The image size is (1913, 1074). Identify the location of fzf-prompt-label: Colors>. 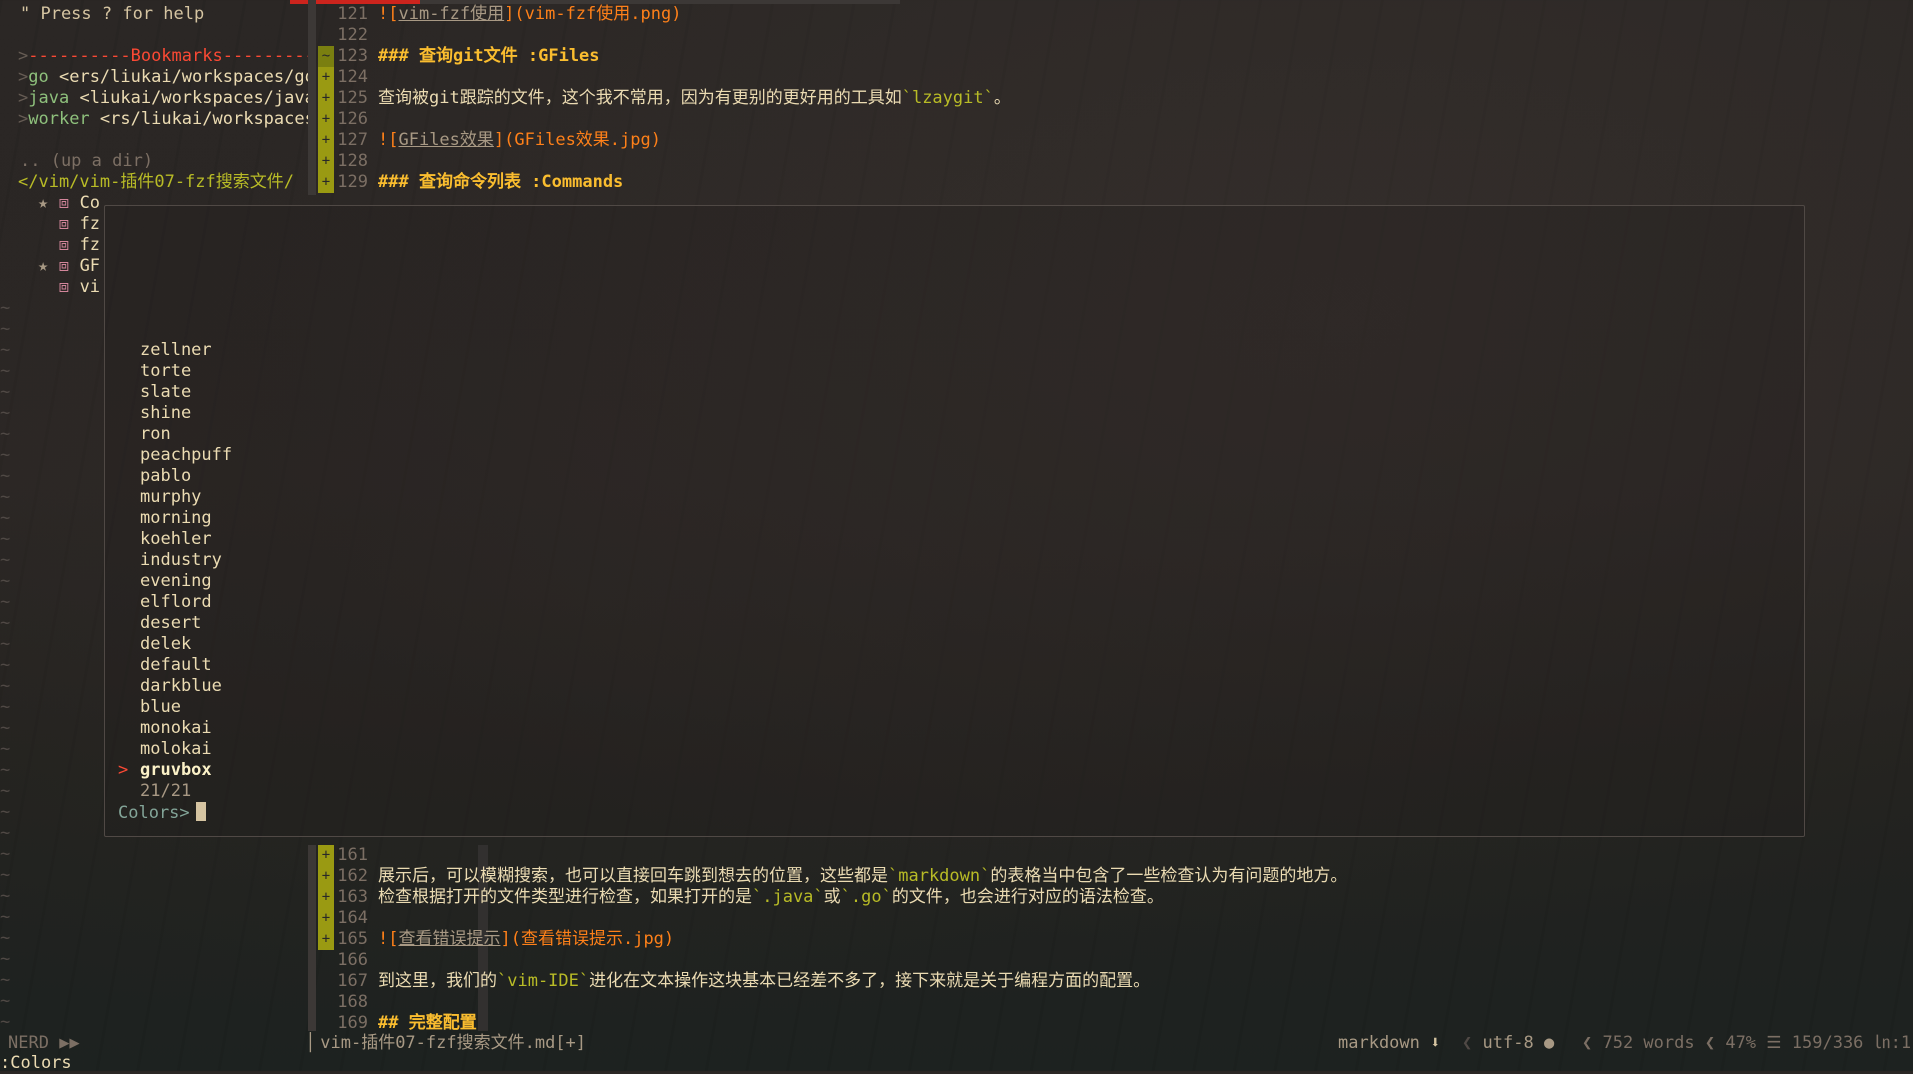
(154, 813).